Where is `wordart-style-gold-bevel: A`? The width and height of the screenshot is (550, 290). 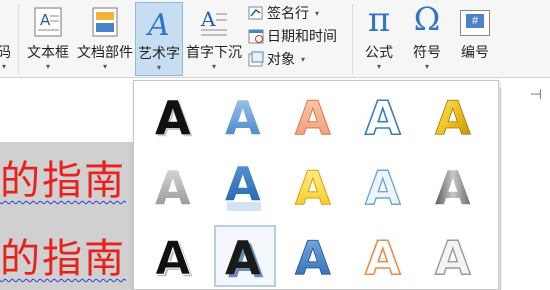 wordart-style-gold-bevel: A is located at coordinates (455, 116).